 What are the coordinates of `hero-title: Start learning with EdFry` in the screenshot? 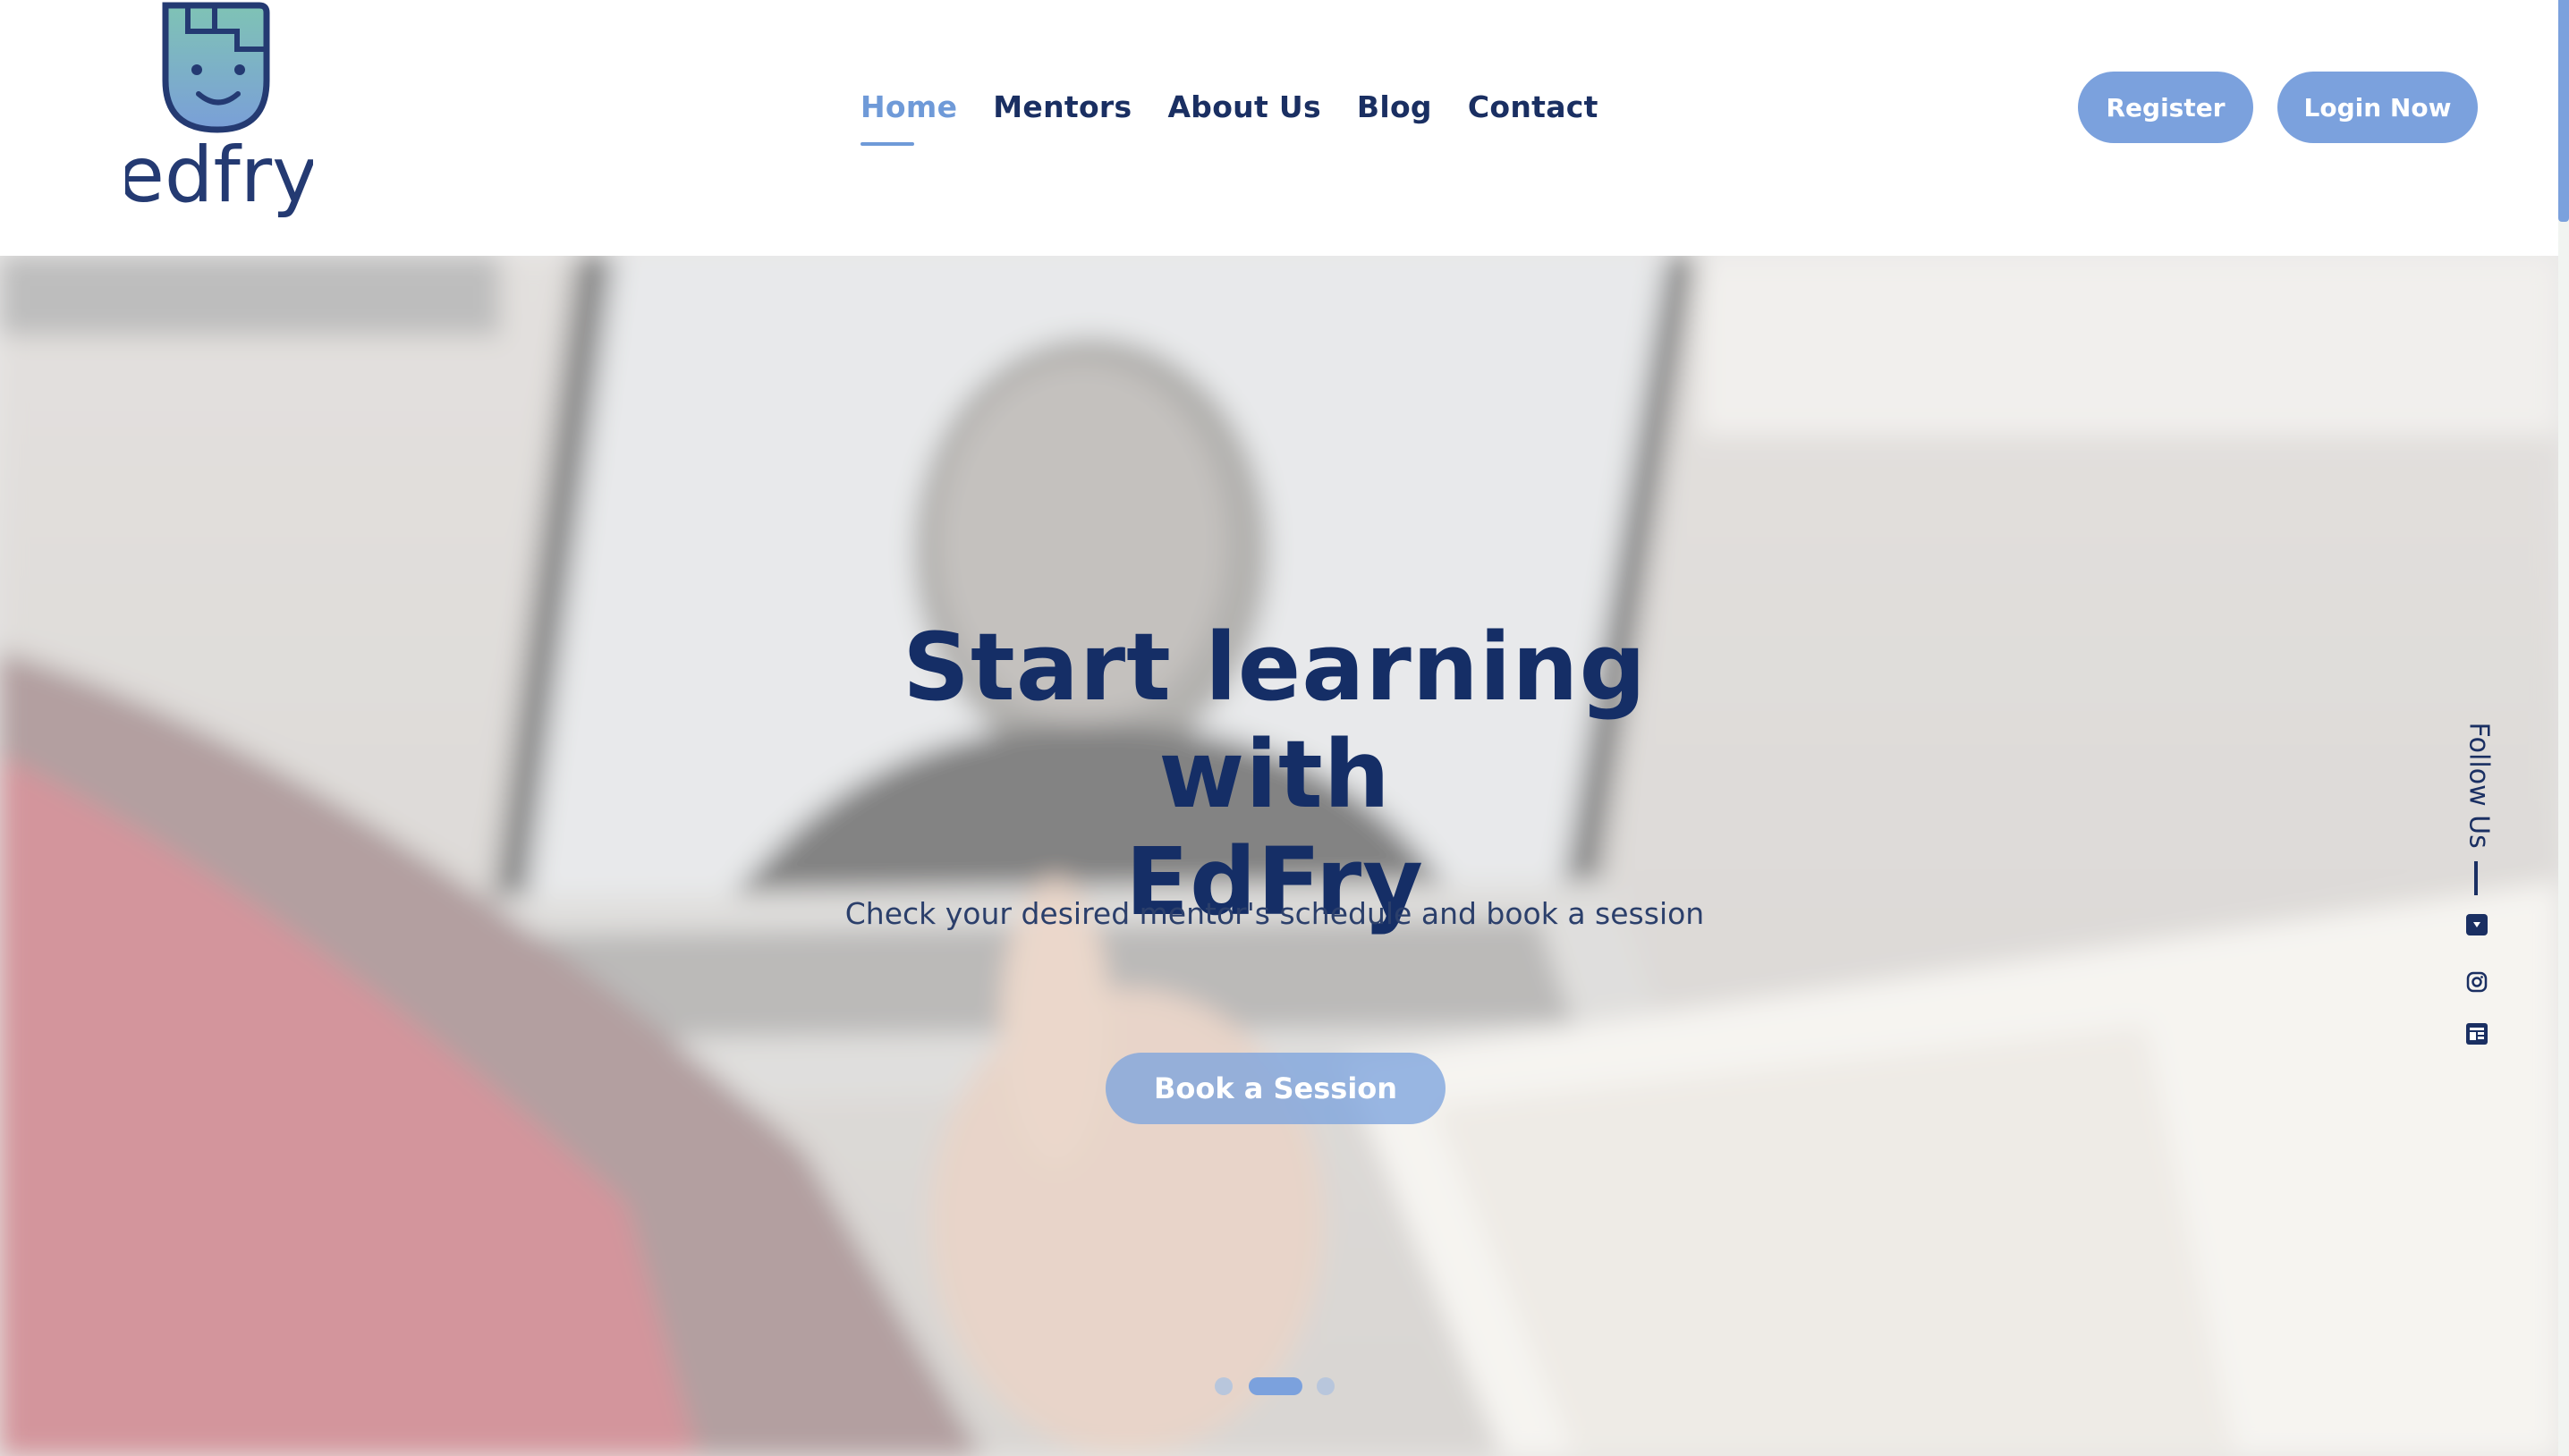 It's located at (1274, 774).